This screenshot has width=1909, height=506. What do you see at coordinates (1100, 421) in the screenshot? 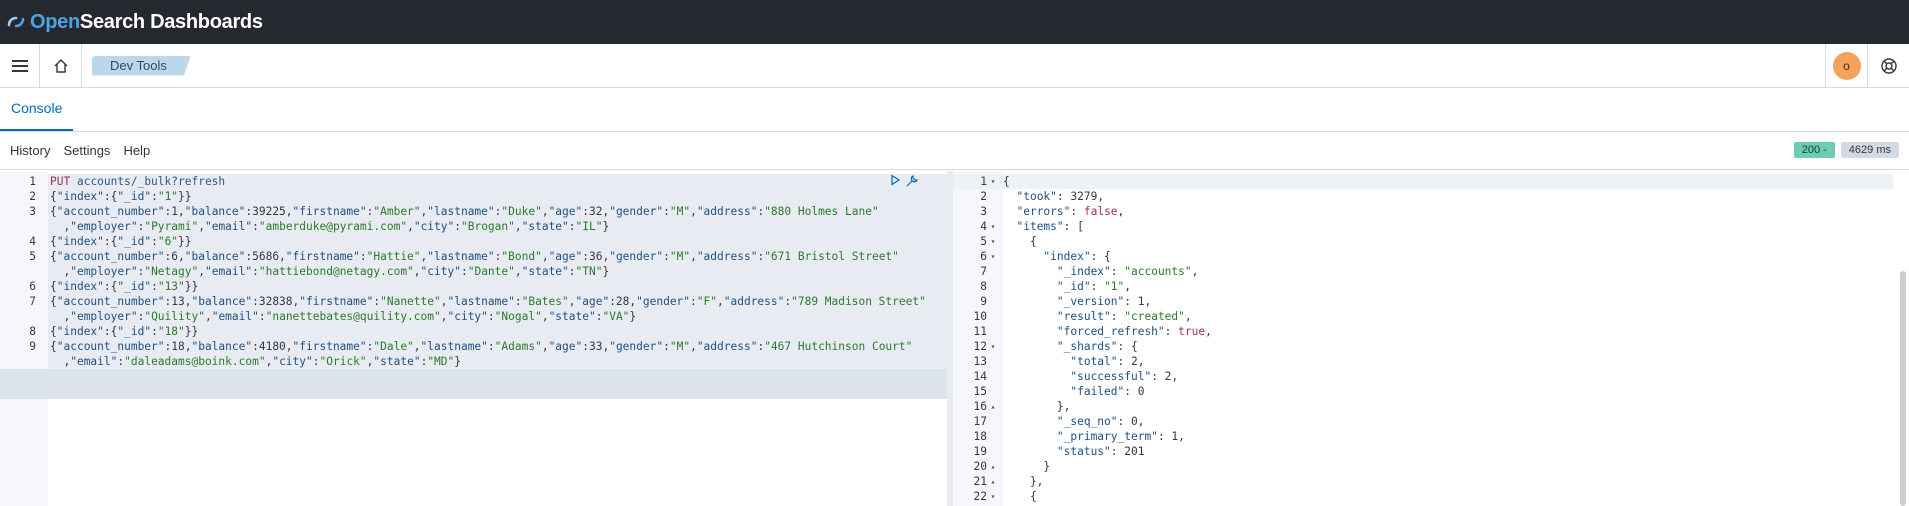
I see `code-text: "_seq_no": 0,` at bounding box center [1100, 421].